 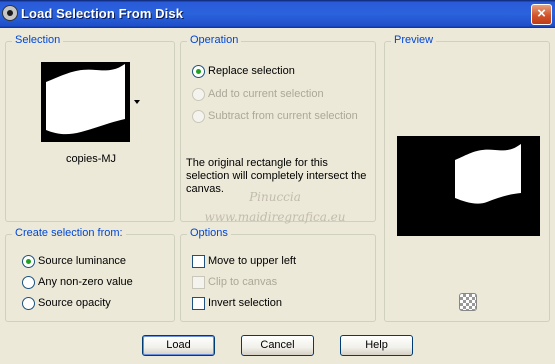 What do you see at coordinates (376, 345) in the screenshot?
I see `help-button: Help` at bounding box center [376, 345].